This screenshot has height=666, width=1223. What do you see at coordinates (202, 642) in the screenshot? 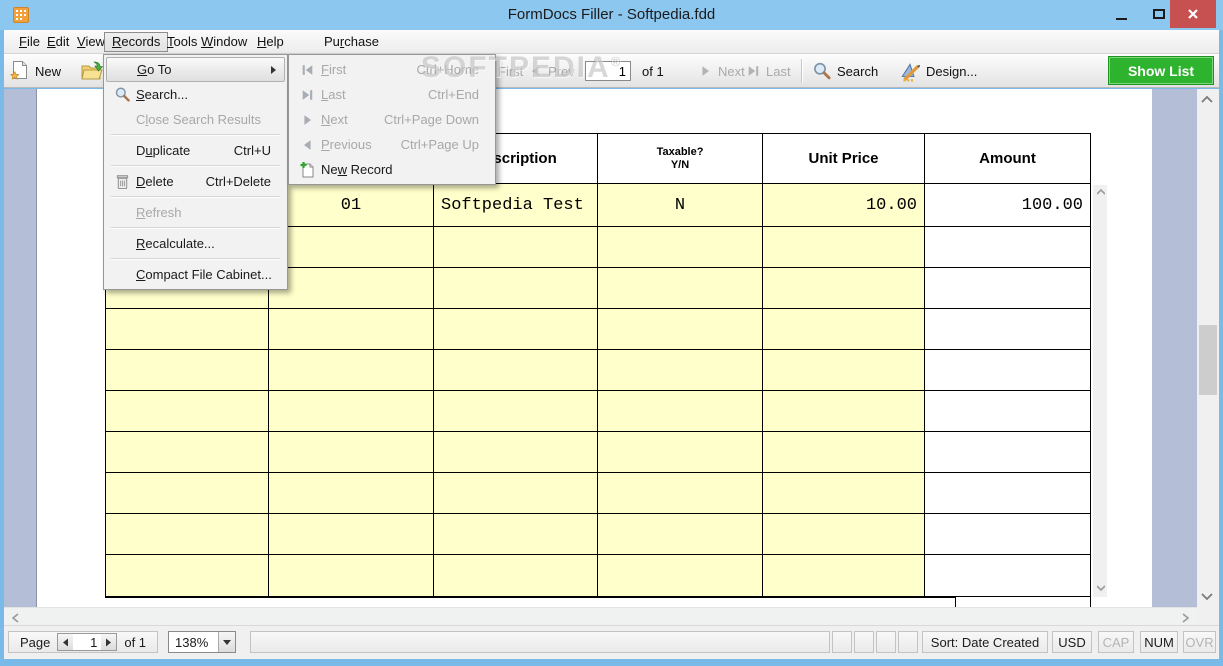
I see `zoom-combo: 138%` at bounding box center [202, 642].